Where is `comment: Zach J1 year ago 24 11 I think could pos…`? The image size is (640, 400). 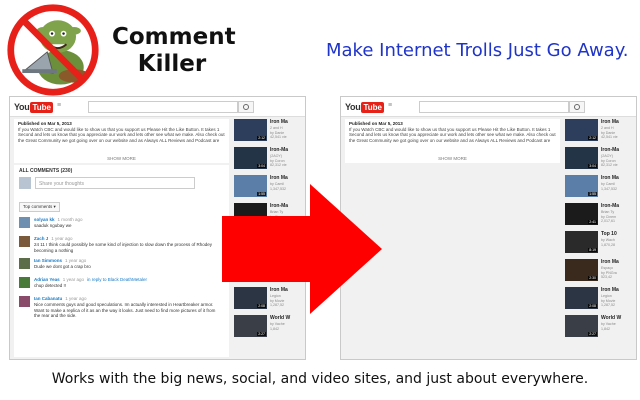 comment: Zach J1 year ago 24 11 I think could pos… is located at coordinates (121, 244).